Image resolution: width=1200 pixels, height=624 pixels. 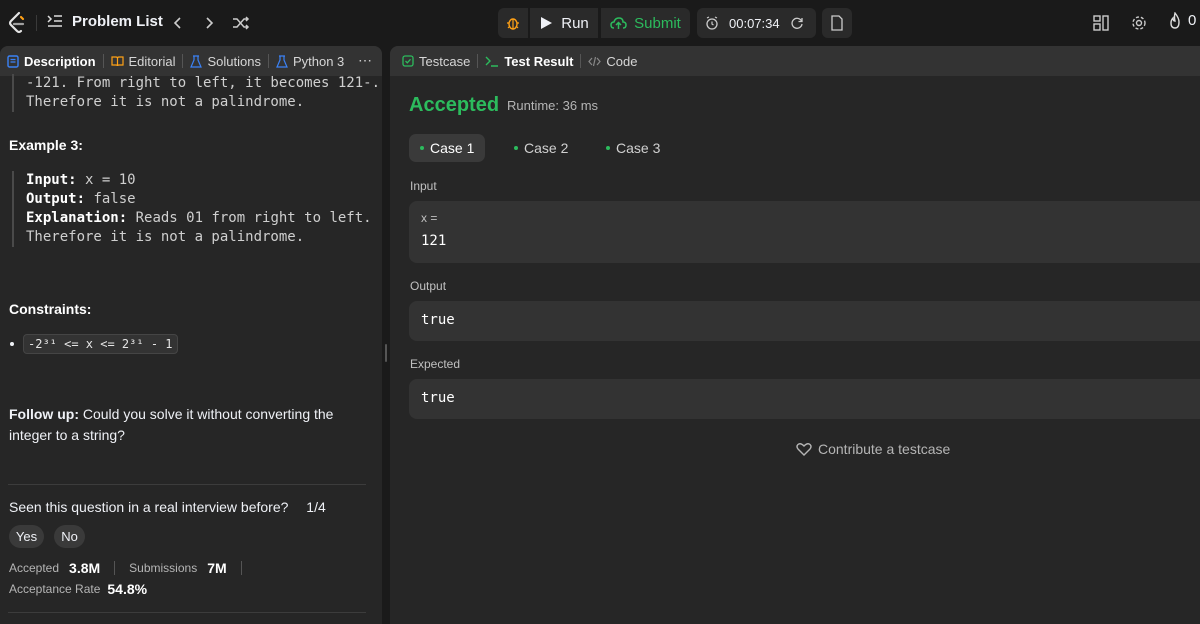 I want to click on case-tab-3: Case 3, so click(x=633, y=148).